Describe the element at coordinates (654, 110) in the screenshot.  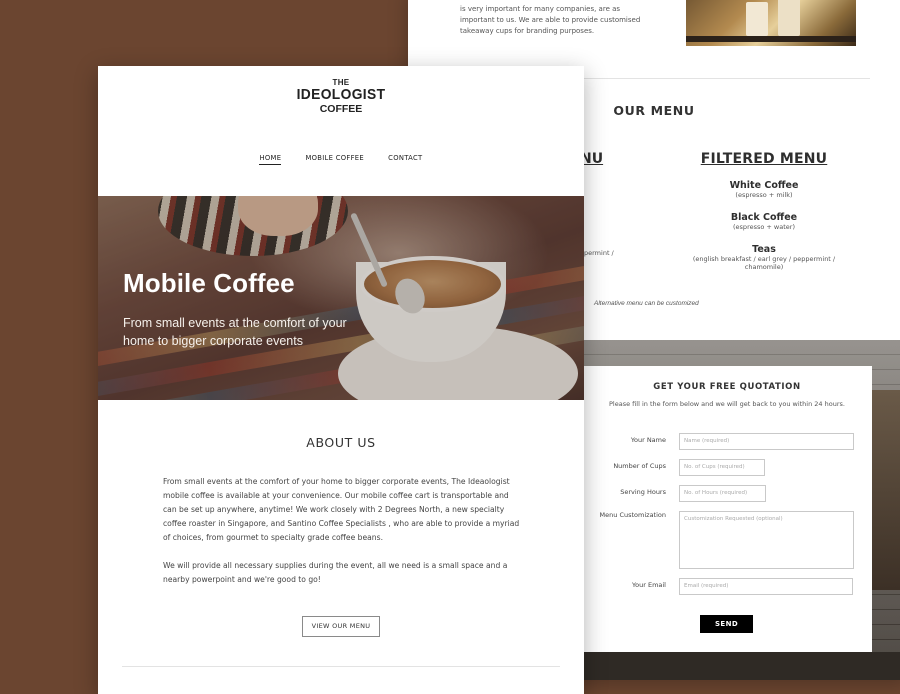
I see `menu-section-title: OUR MENU` at that location.